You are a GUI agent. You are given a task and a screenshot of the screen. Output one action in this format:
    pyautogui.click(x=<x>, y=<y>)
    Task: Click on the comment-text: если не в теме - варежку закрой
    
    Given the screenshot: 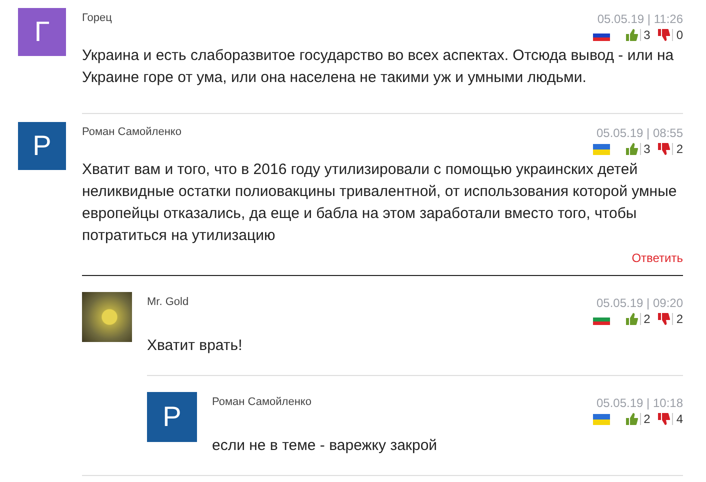 What is the action you would take?
    pyautogui.click(x=325, y=446)
    